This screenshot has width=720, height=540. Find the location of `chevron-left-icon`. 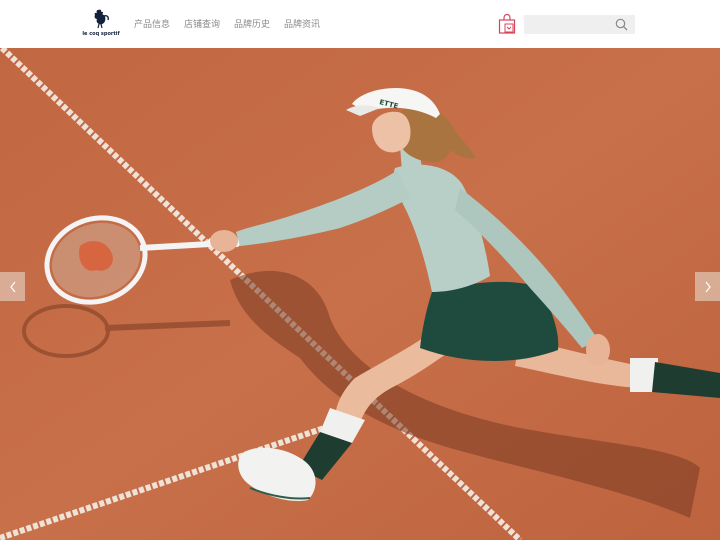

chevron-left-icon is located at coordinates (12, 286).